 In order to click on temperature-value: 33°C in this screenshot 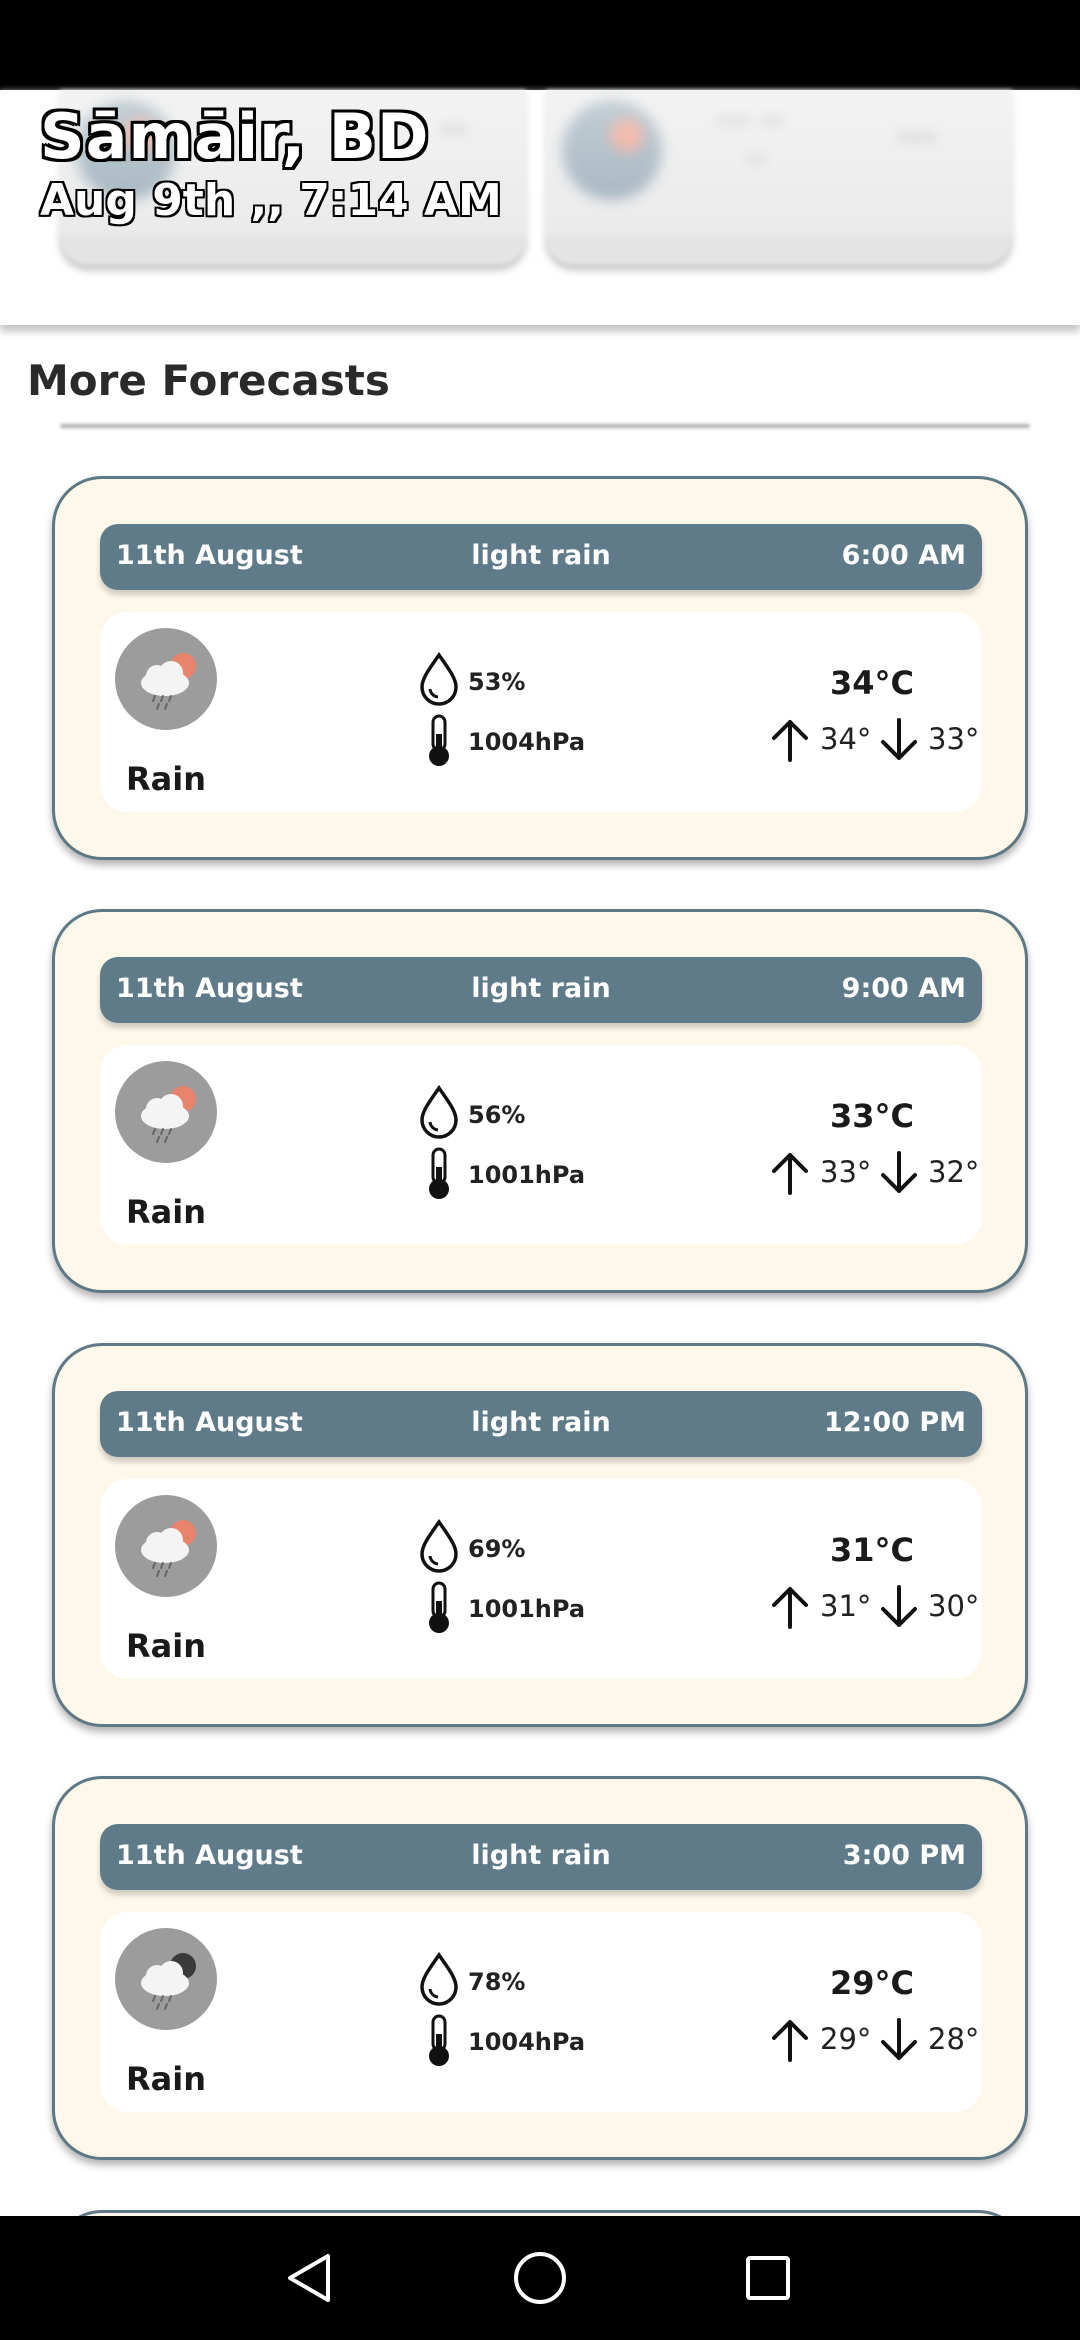, I will do `click(872, 1116)`.